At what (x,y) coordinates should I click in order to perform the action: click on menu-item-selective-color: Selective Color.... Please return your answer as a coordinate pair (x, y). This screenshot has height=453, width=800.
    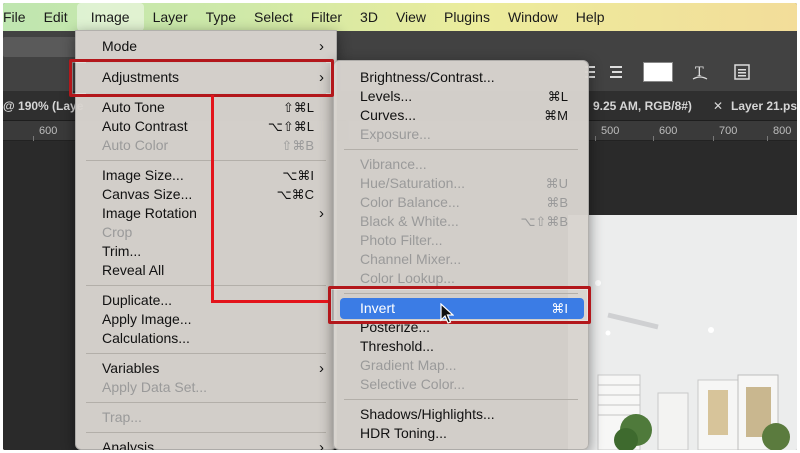
    Looking at the image, I should click on (413, 384).